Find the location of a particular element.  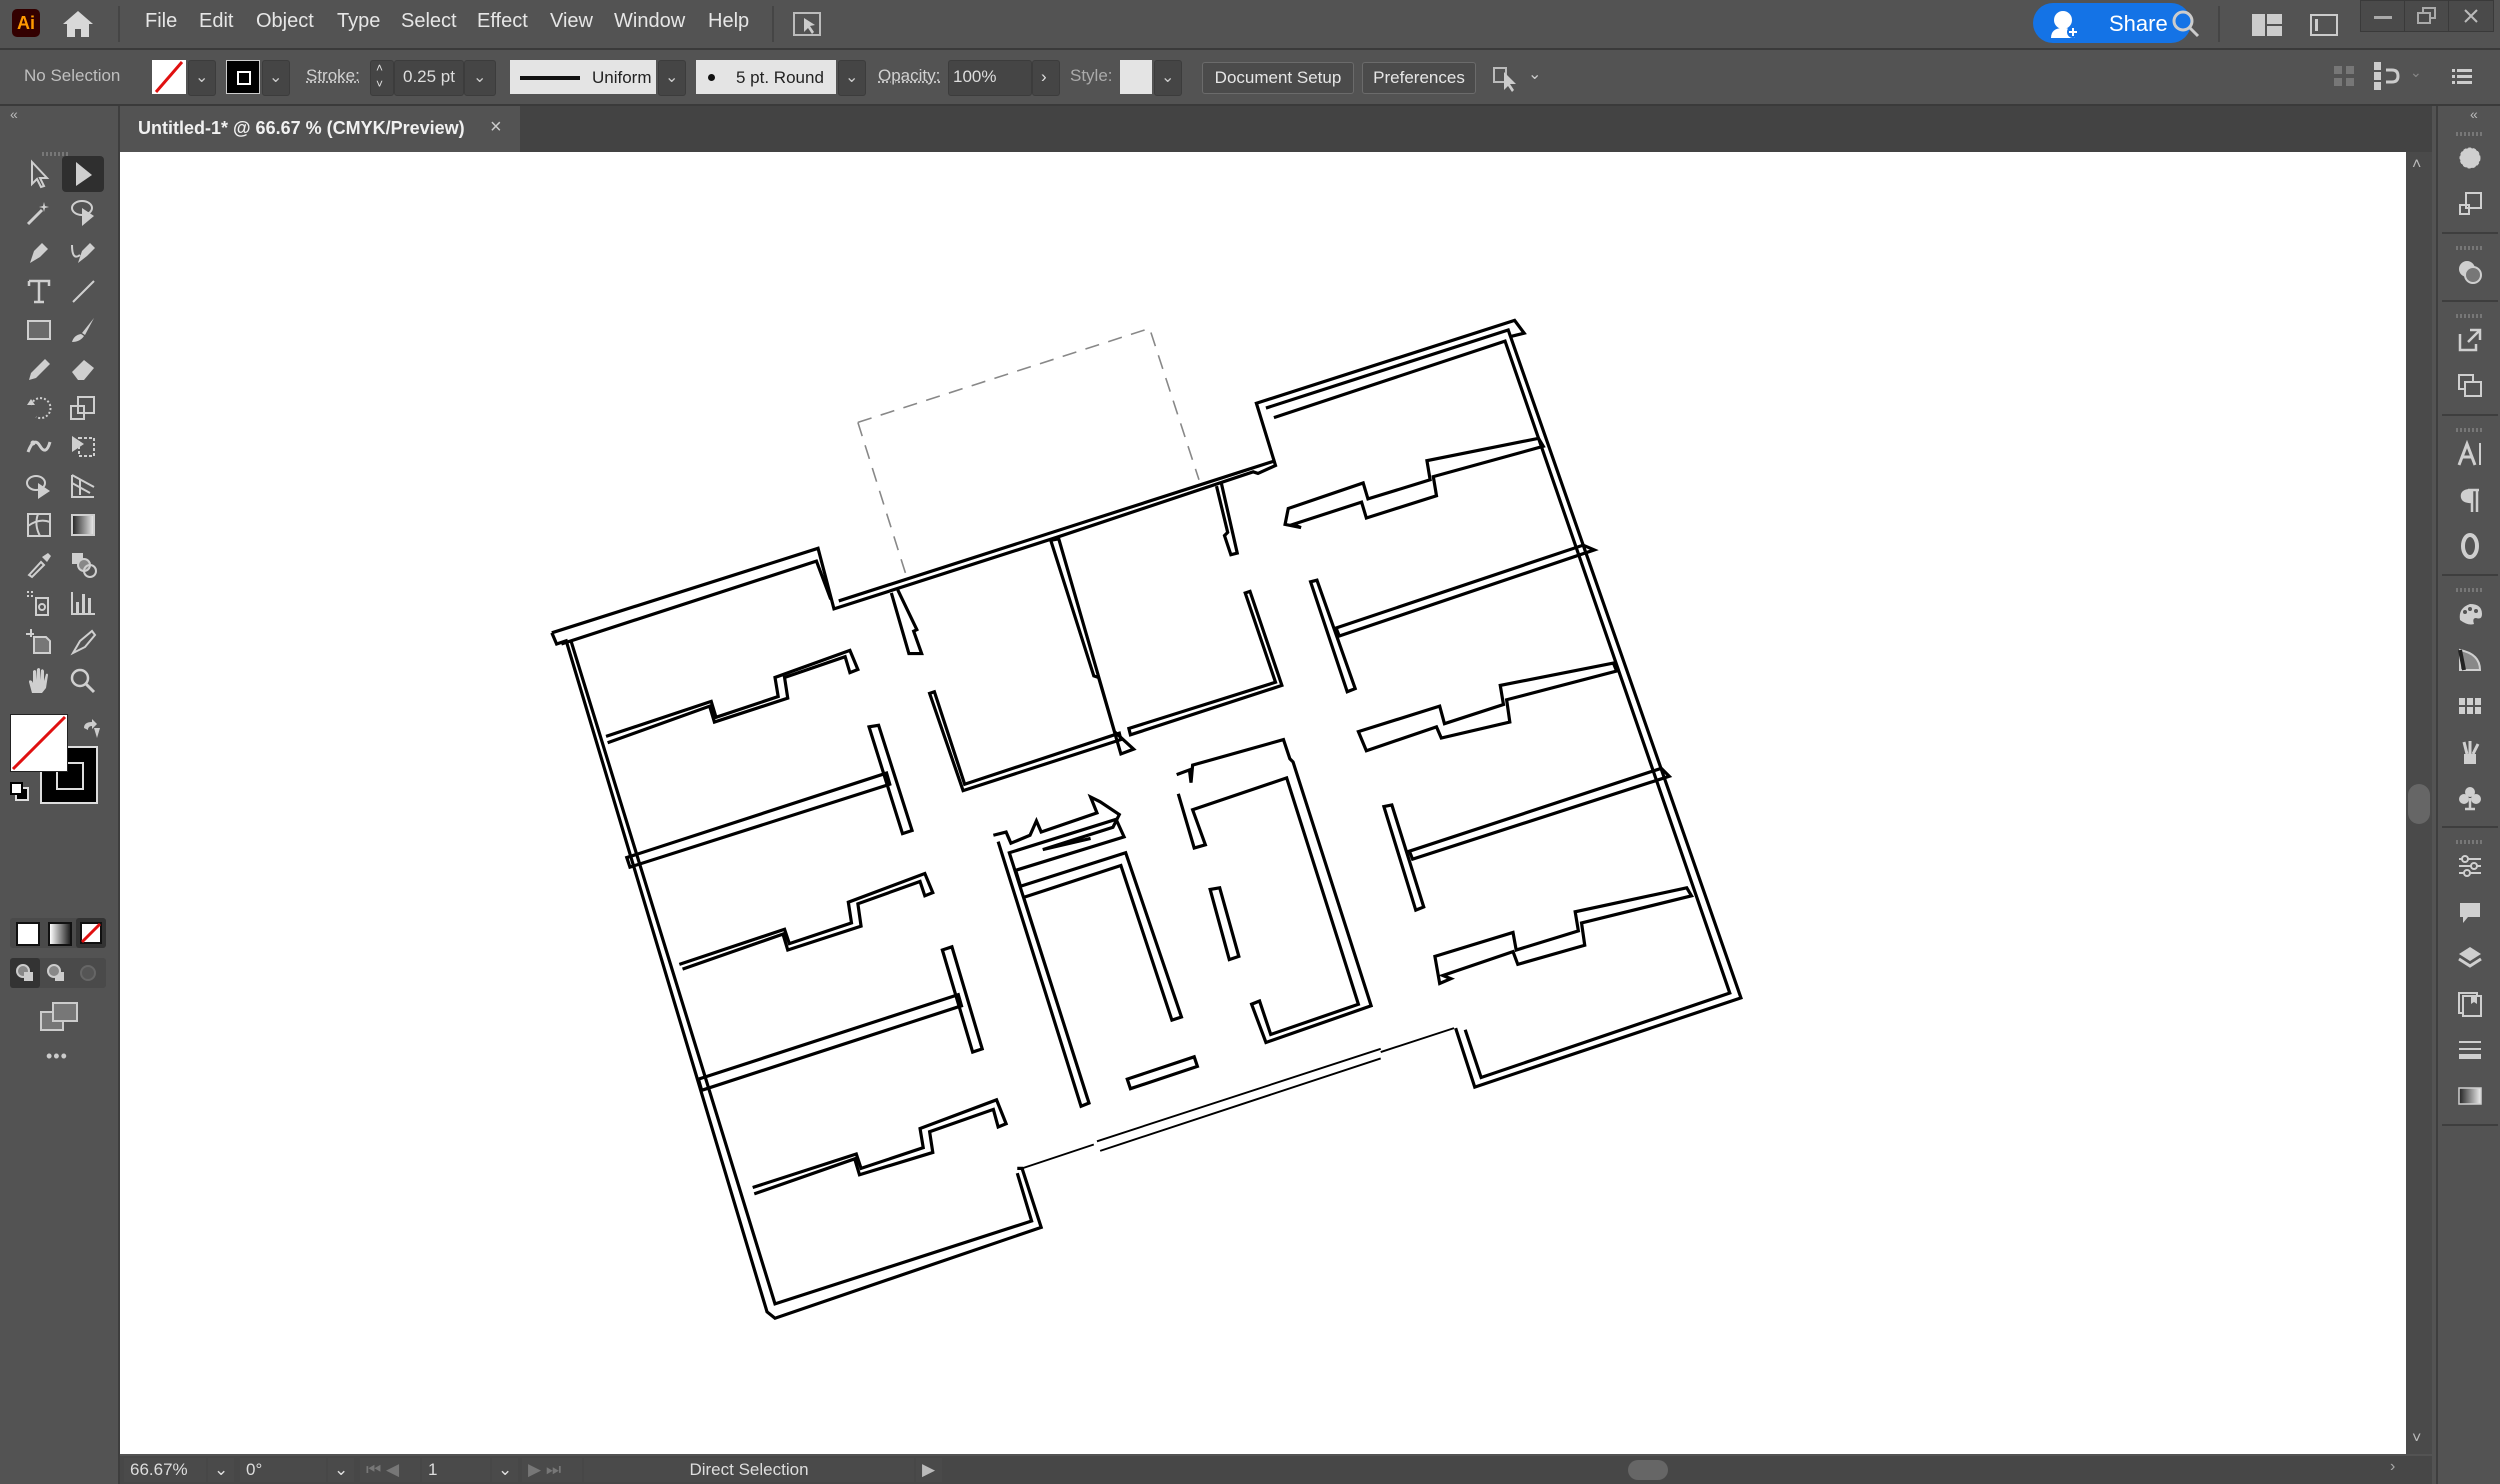

artboard-nav-next-last: ▶ ⏭ is located at coordinates (552, 1470).